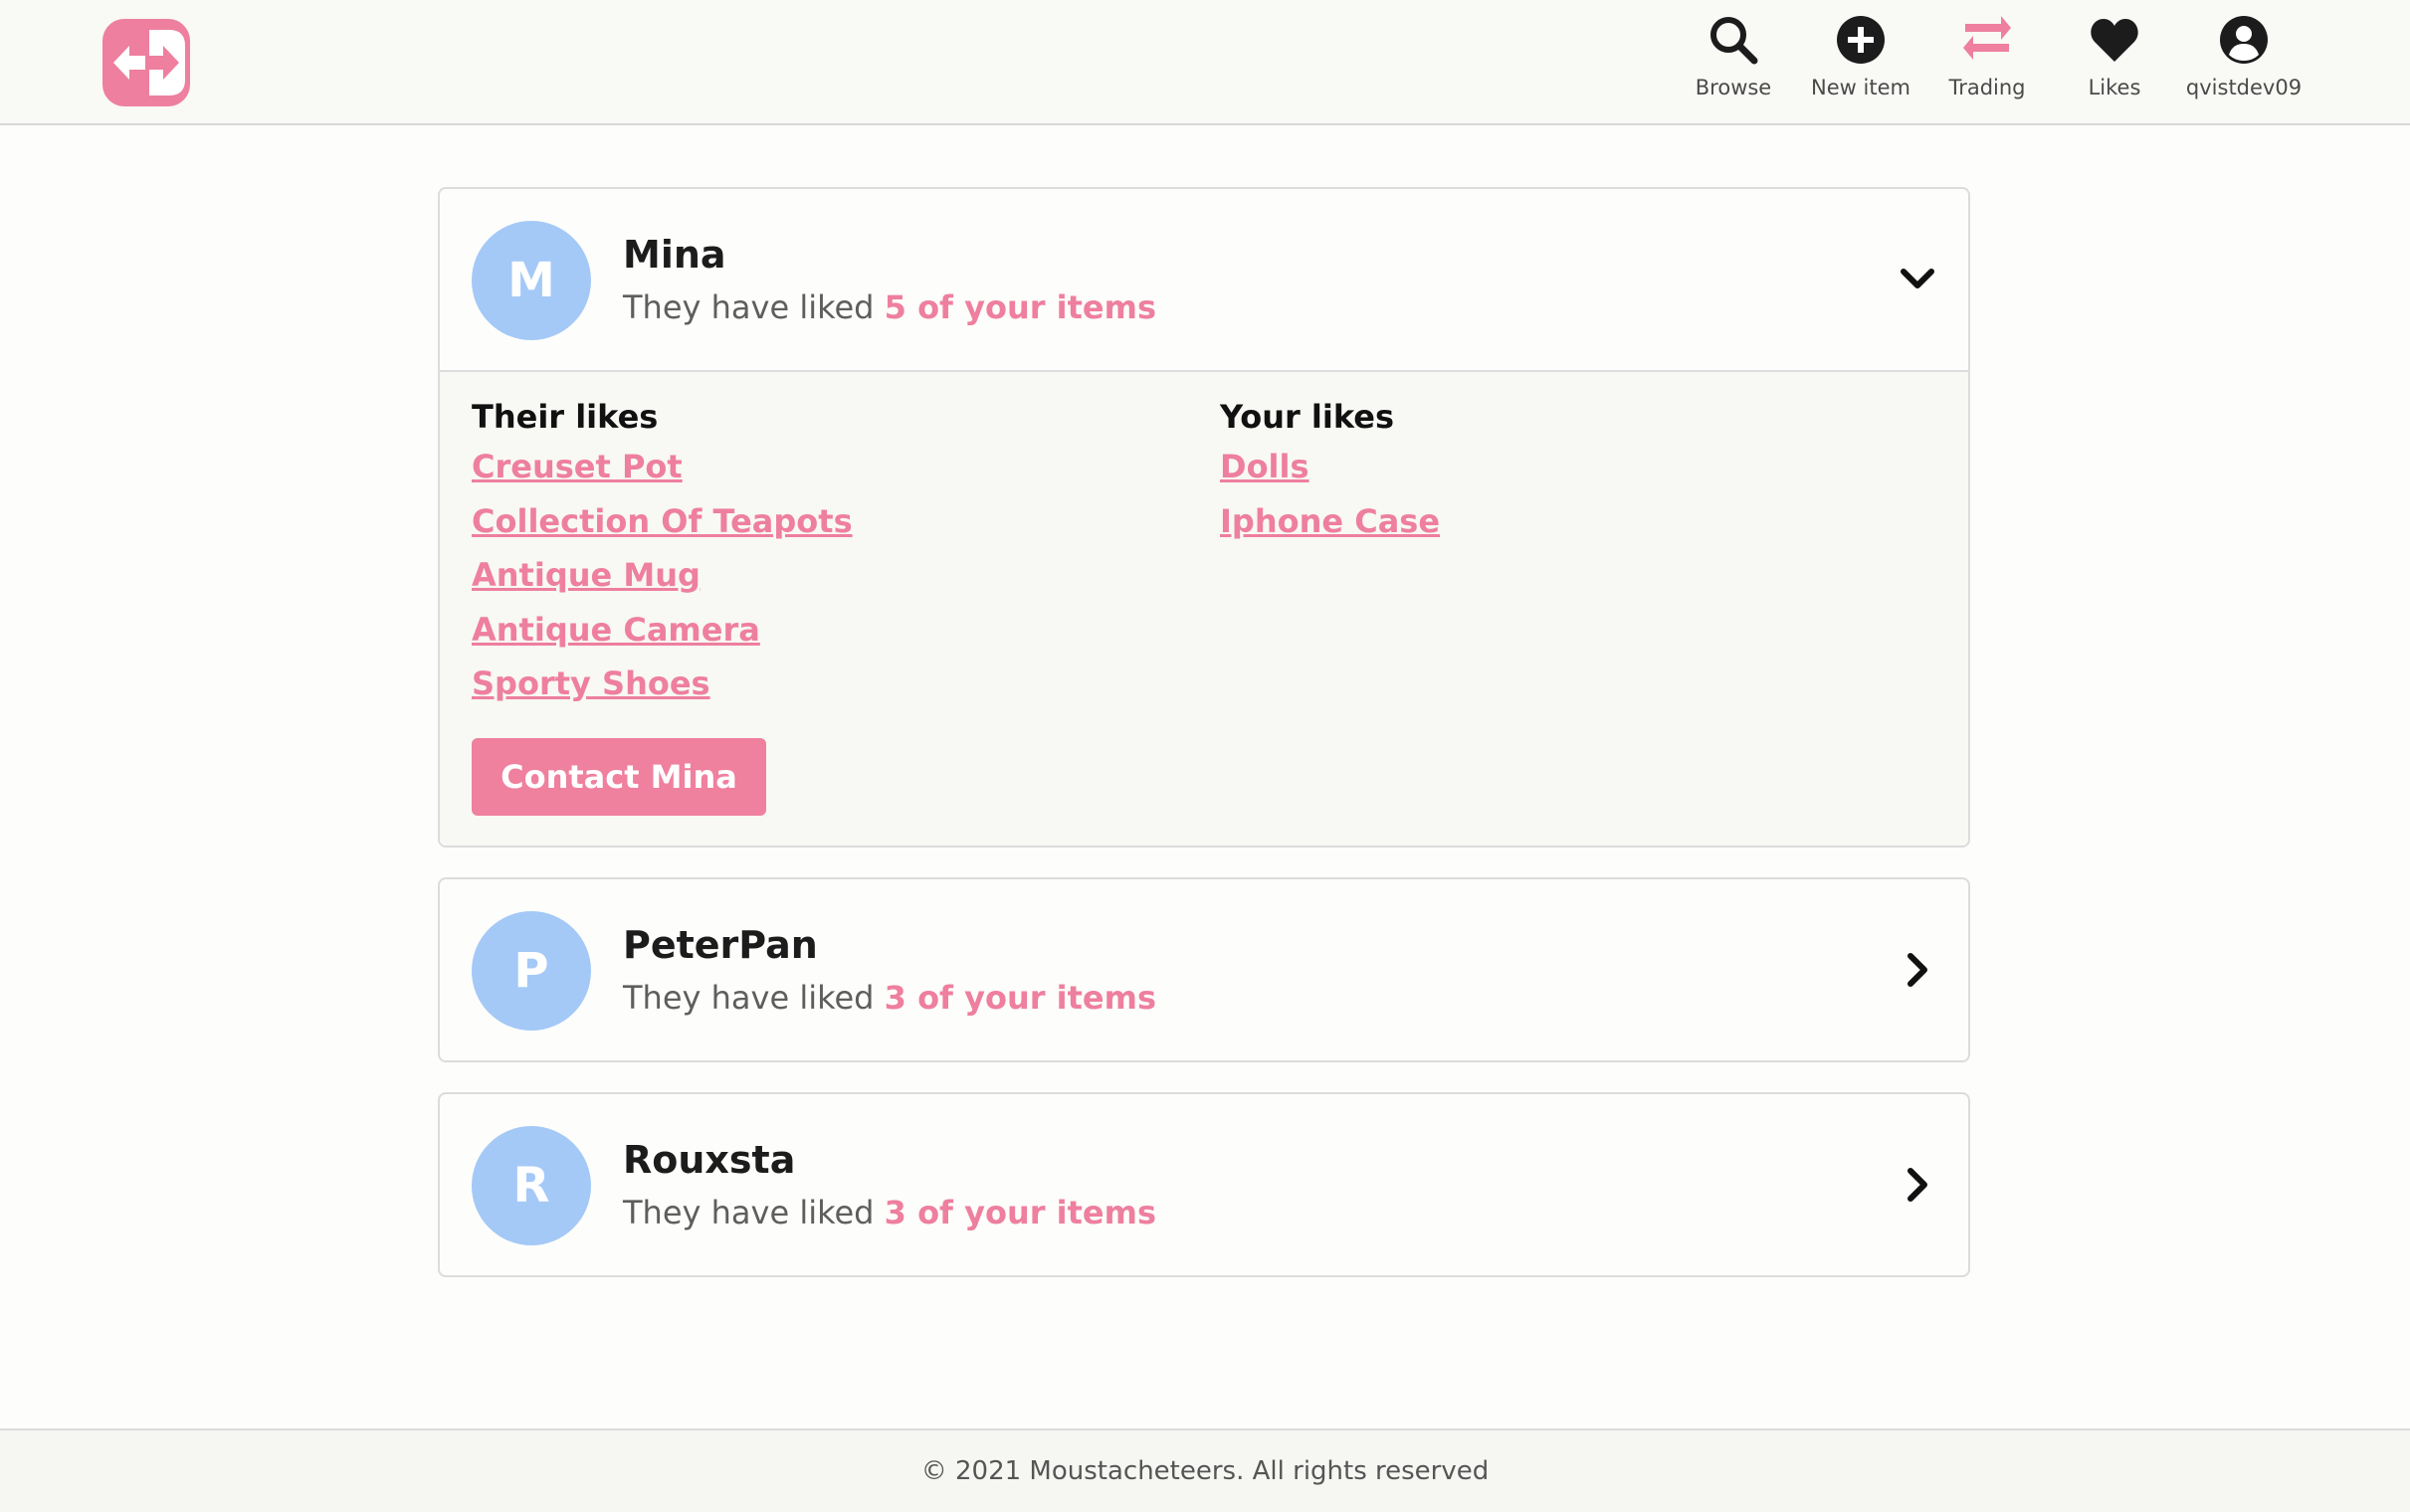 This screenshot has width=2410, height=1512. What do you see at coordinates (1021, 307) in the screenshot?
I see `match-like-count: 5 of your items` at bounding box center [1021, 307].